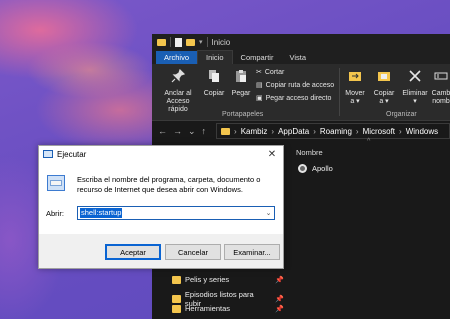 The image size is (450, 319). Describe the element at coordinates (268, 213) in the screenshot. I see `chevron-down-icon: ⌄` at that location.